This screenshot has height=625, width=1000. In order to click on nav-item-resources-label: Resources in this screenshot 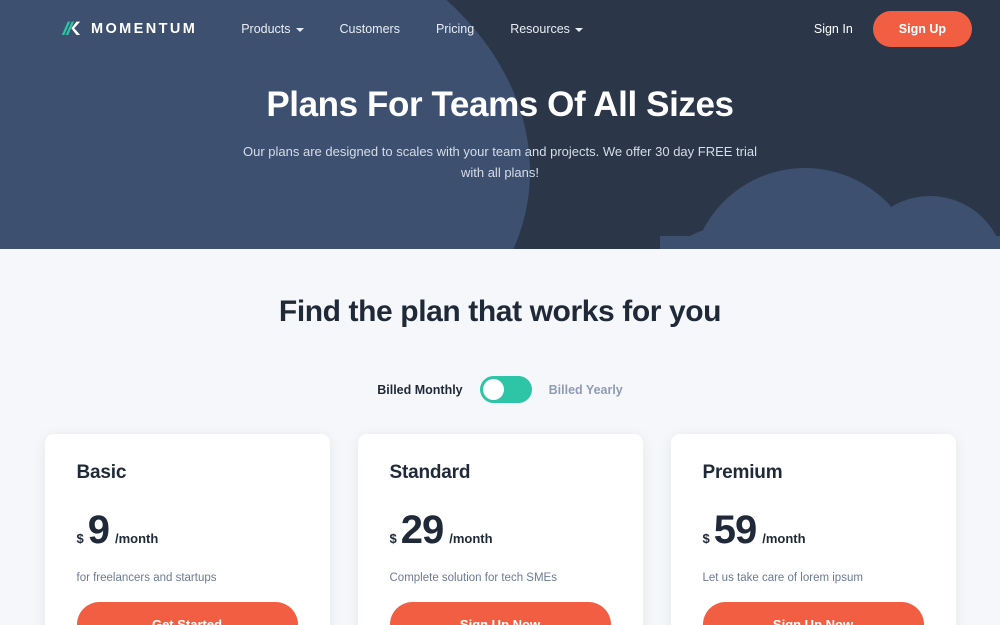, I will do `click(540, 28)`.